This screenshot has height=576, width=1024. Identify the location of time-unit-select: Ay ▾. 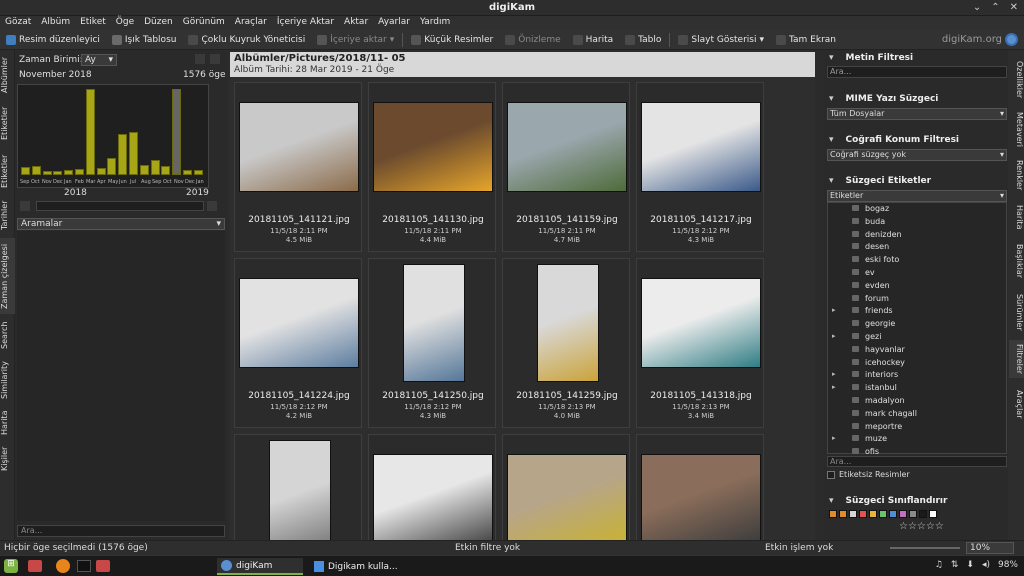
(99, 60).